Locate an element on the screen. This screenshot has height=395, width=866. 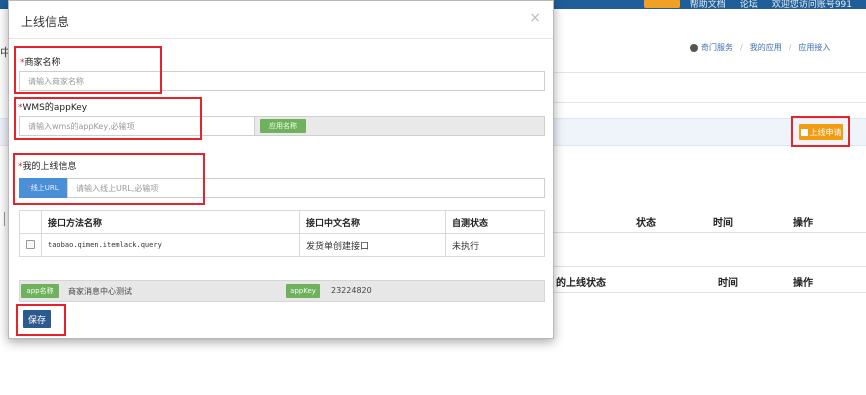
breadcrumb-item-app-access: 应用接入 is located at coordinates (814, 47).